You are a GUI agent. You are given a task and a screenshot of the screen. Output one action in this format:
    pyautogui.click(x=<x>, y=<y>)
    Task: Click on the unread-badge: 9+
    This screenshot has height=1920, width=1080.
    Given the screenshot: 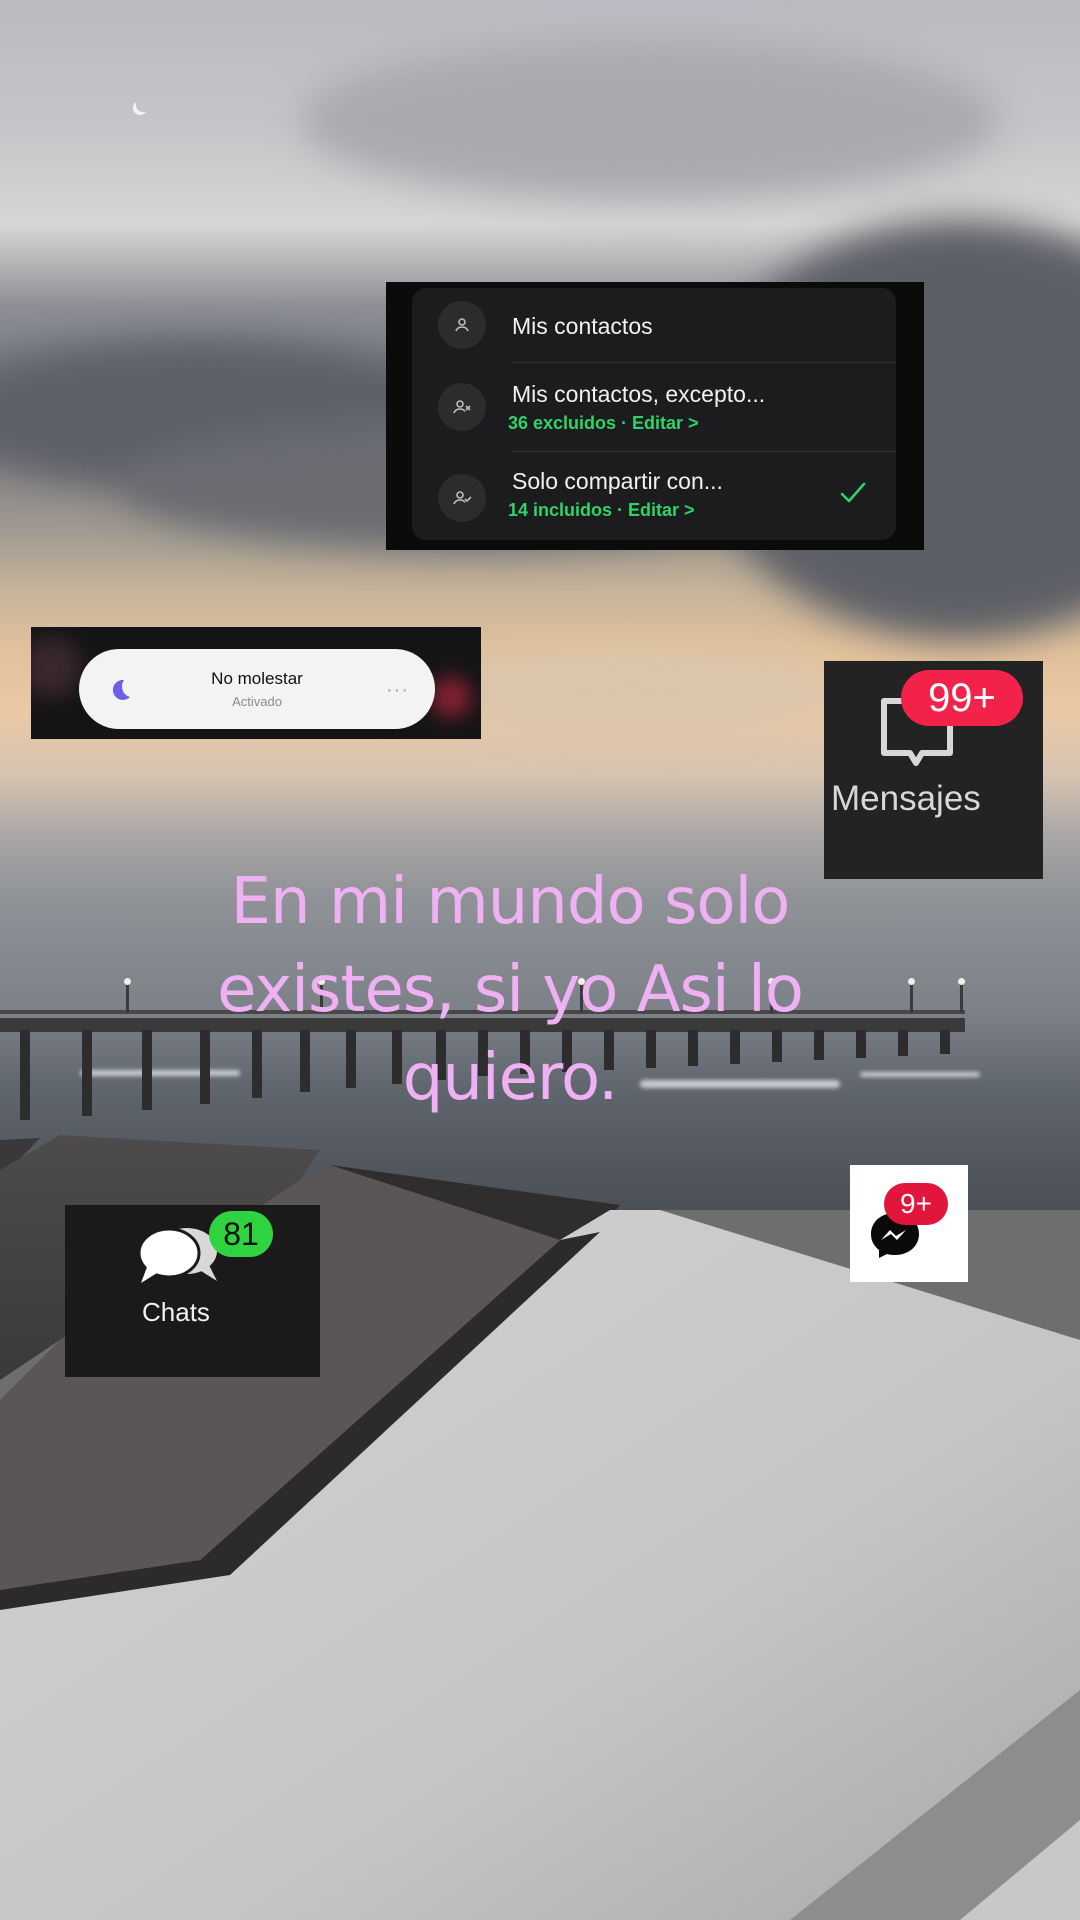 What is the action you would take?
    pyautogui.click(x=916, y=1204)
    